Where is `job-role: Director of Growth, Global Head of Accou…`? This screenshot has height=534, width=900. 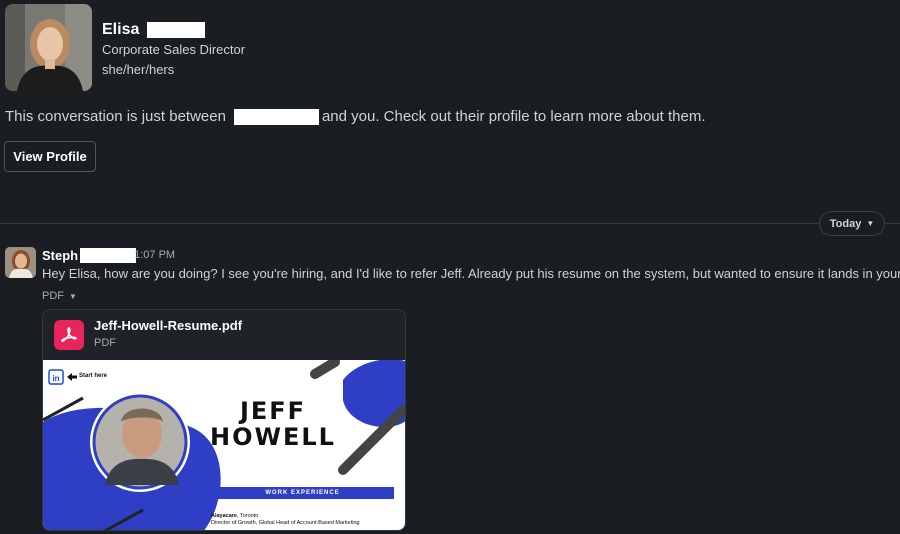 job-role: Director of Growth, Global Head of Accou… is located at coordinates (285, 523).